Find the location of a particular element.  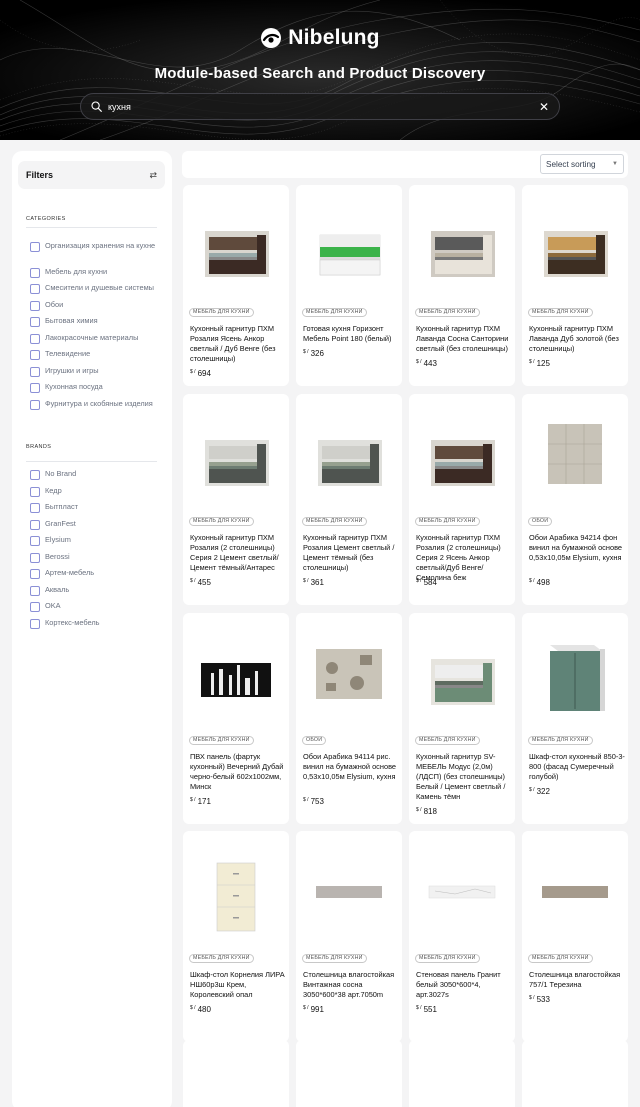

brand-filter-option: Elysium is located at coordinates (97, 540).